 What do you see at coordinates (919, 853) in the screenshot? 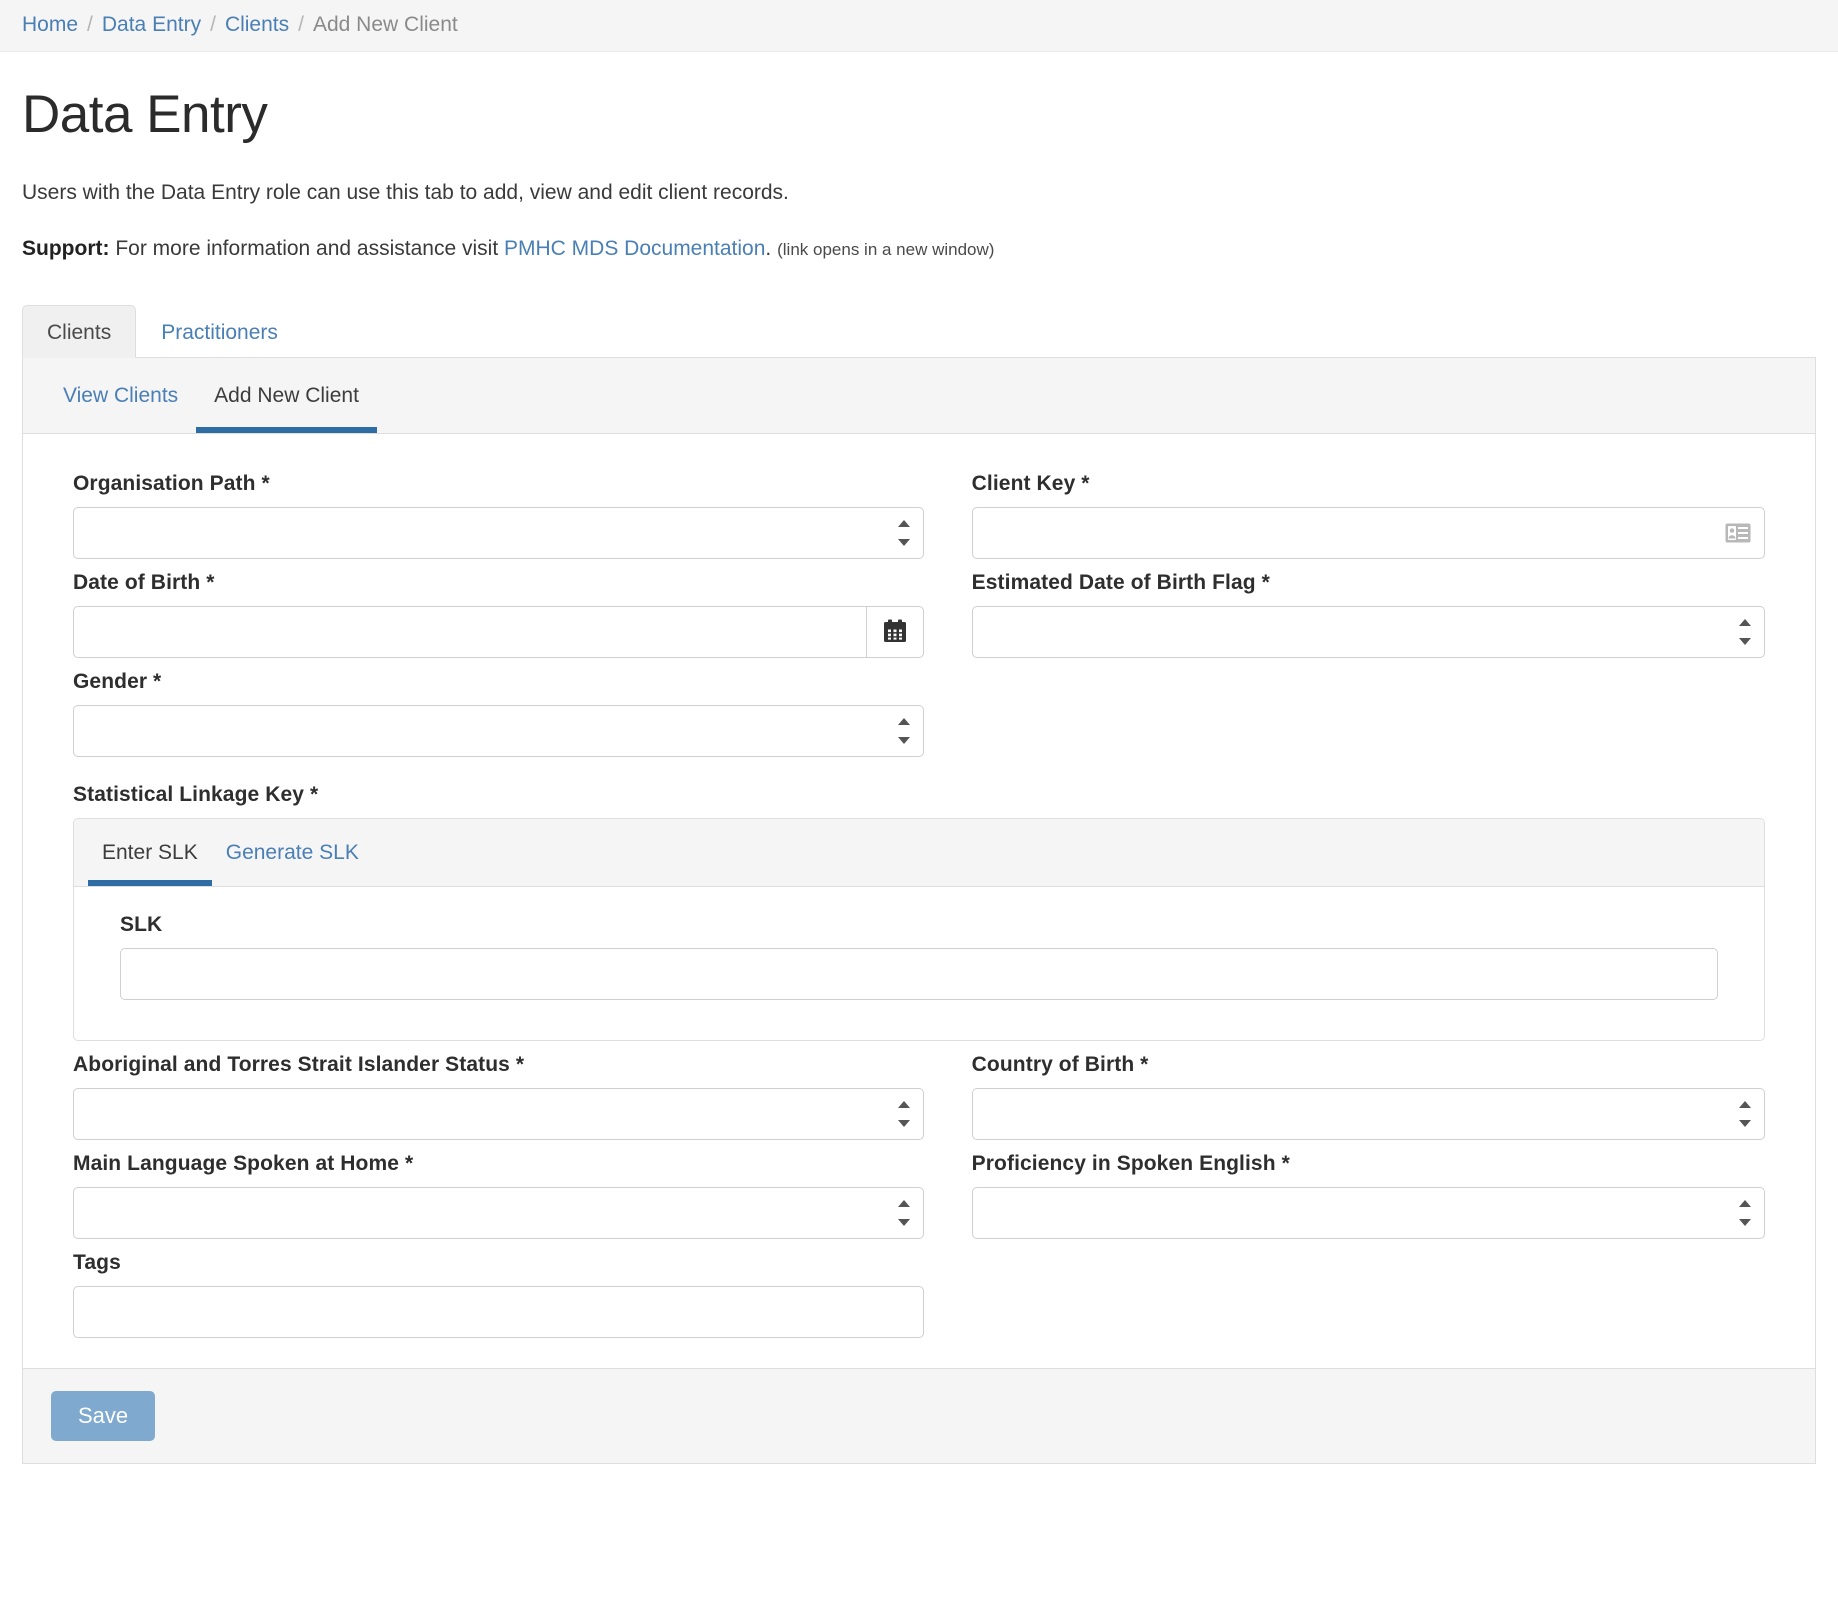
I see `slk-tabs: Enter SLK Generate SLK` at bounding box center [919, 853].